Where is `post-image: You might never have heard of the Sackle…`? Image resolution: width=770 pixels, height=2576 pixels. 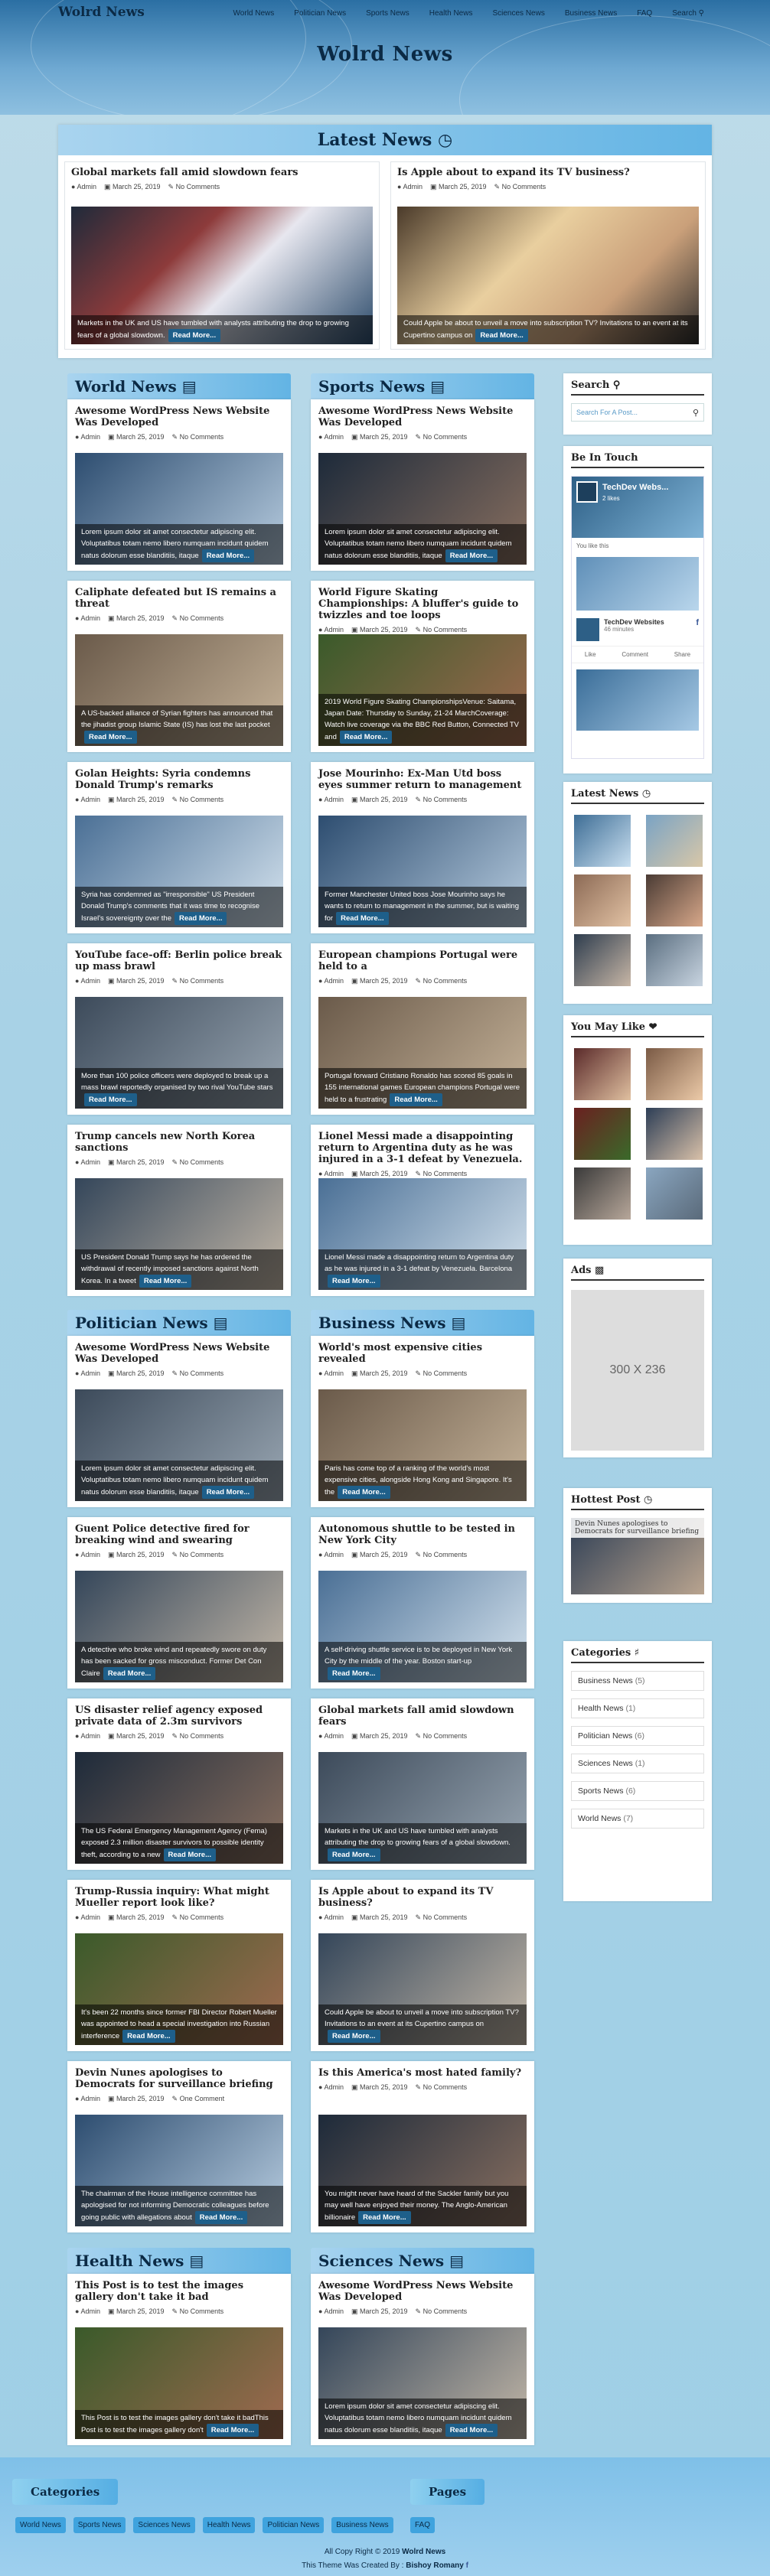 post-image: You might never have heard of the Sackle… is located at coordinates (422, 2171).